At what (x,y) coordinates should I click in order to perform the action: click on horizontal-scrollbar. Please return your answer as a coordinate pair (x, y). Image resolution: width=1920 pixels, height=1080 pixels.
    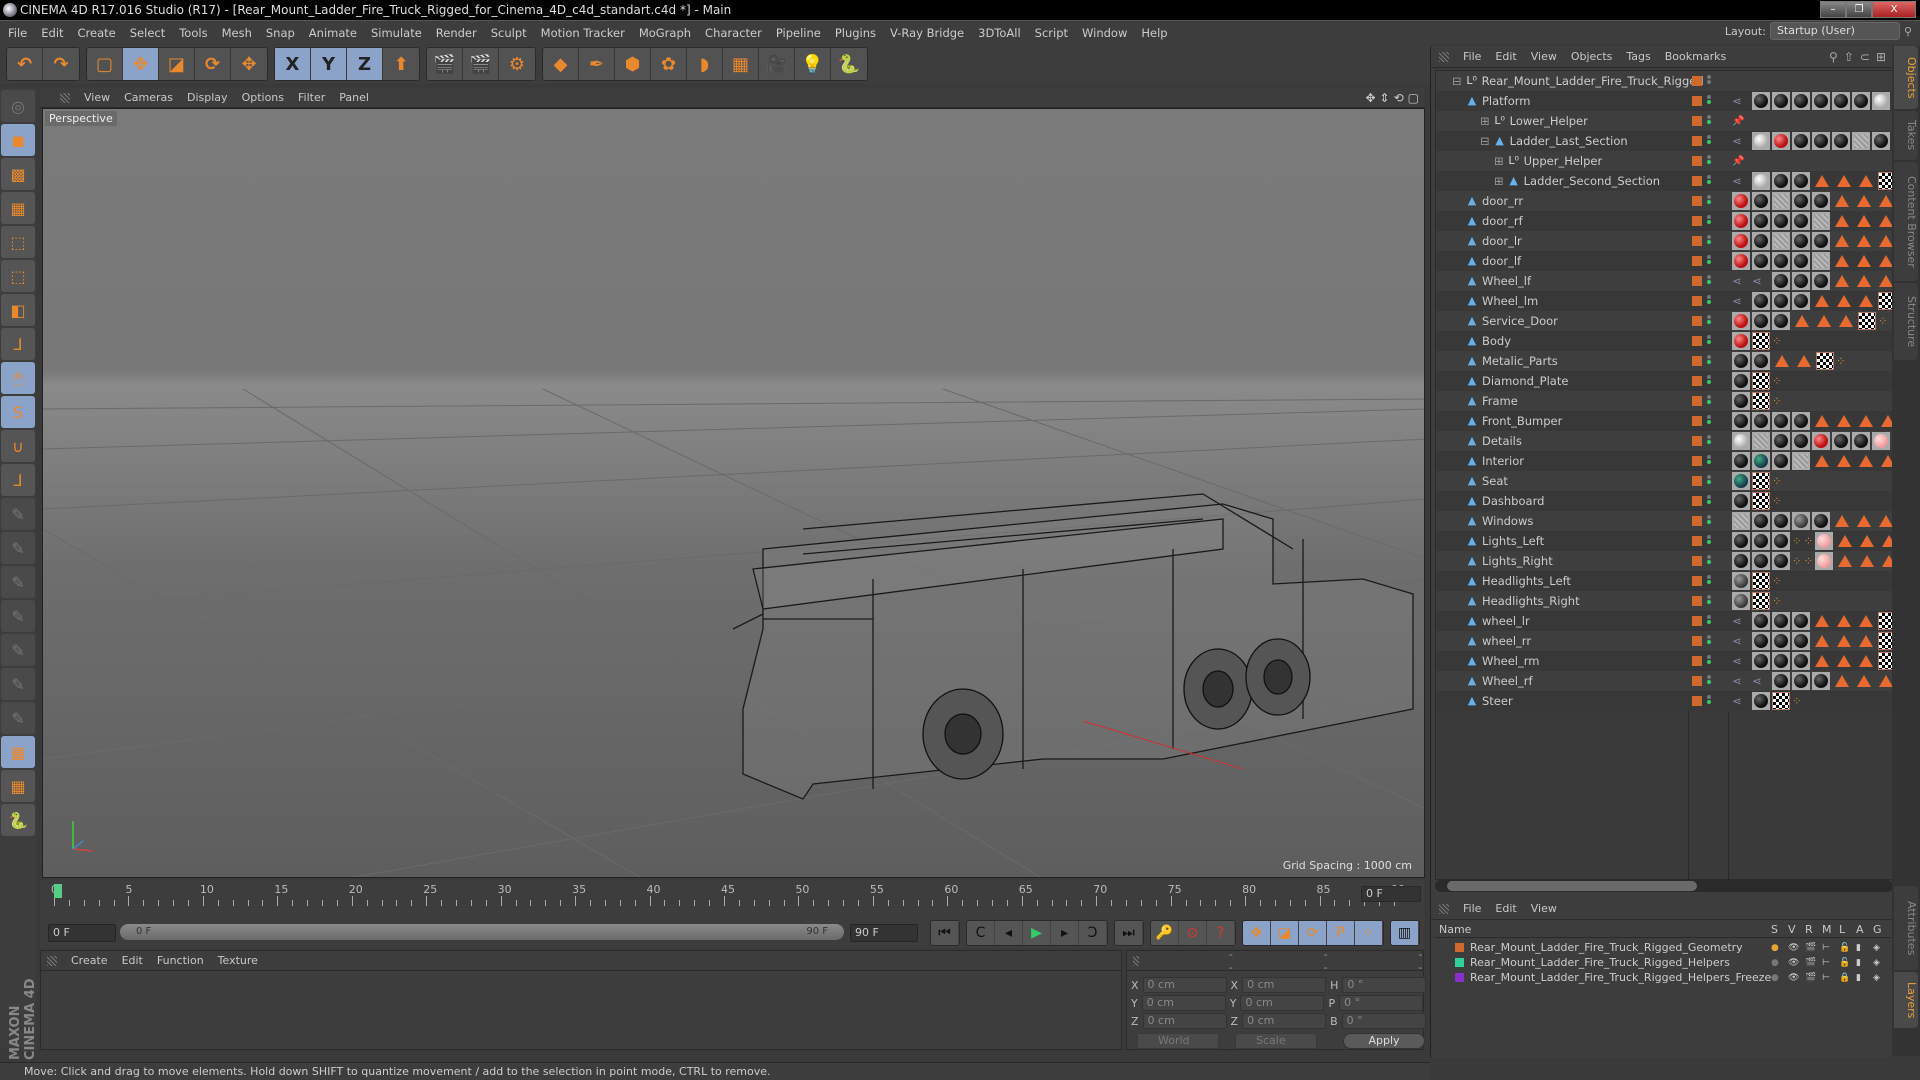
    Looking at the image, I should click on (1664, 886).